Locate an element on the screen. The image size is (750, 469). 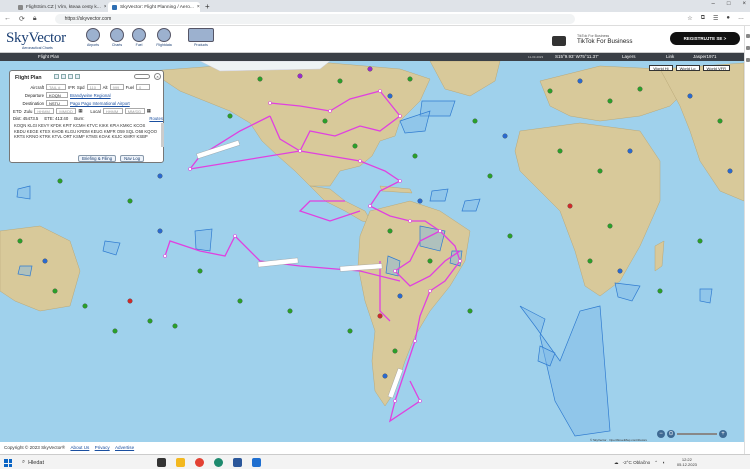
sidebar-tools-icon is located at coordinates (748, 48).